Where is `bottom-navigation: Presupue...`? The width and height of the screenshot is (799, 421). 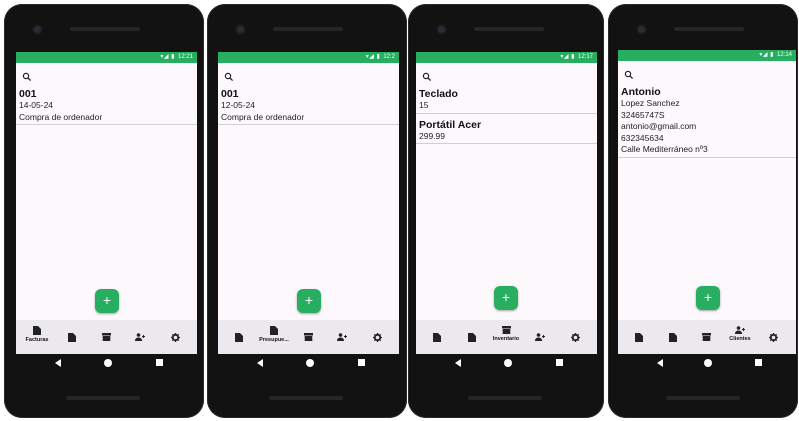
bottom-navigation: Presupue... is located at coordinates (308, 337).